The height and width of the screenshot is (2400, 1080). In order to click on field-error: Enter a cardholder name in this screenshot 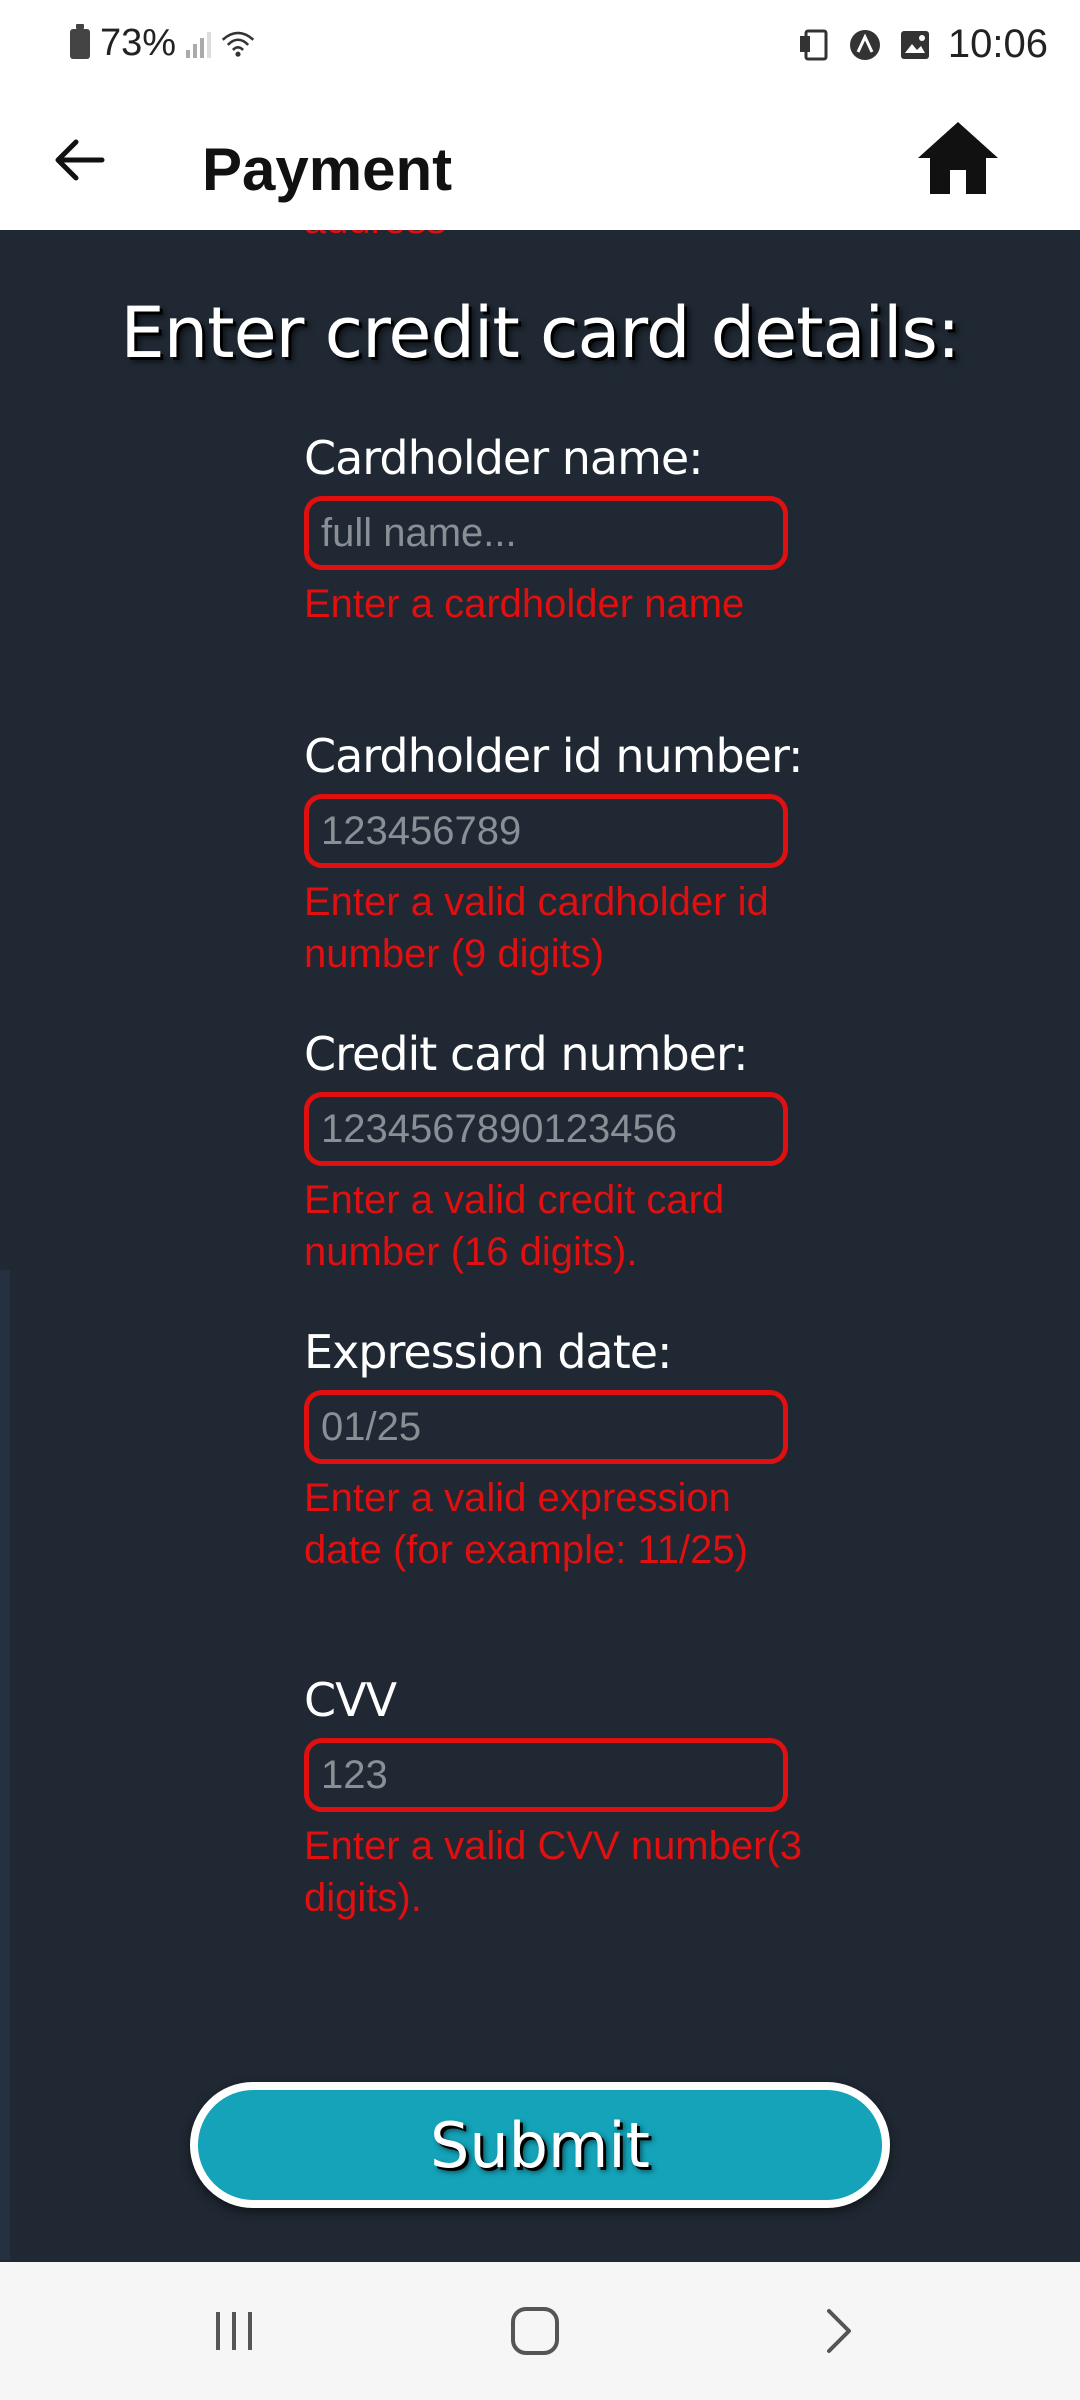, I will do `click(524, 604)`.